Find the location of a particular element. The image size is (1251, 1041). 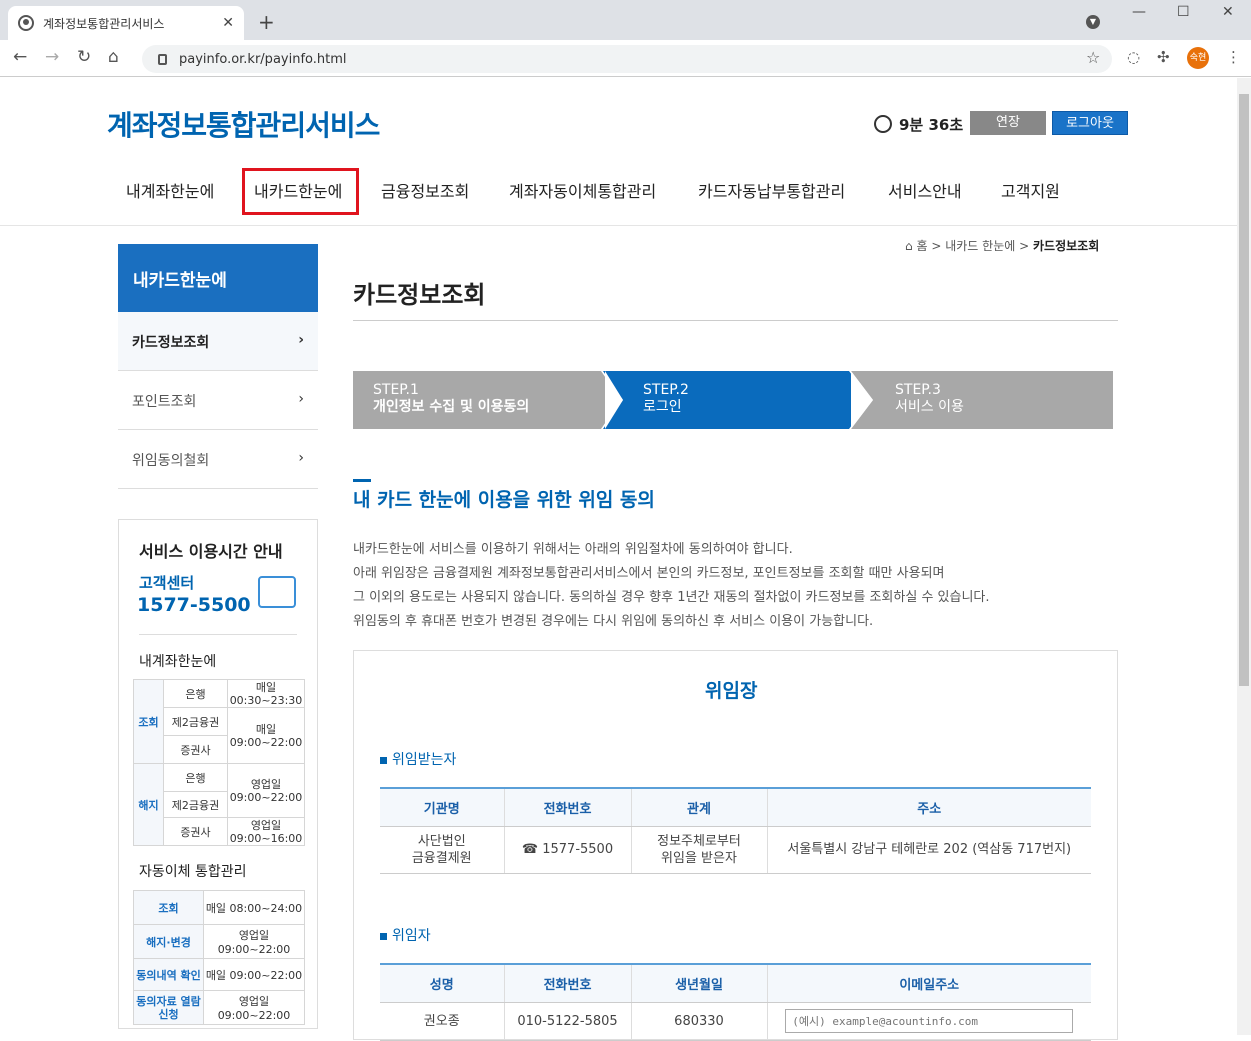

receiver-address: 서울특별시 강남구 테헤란로 202 (역삼동 717번지) is located at coordinates (928, 850).